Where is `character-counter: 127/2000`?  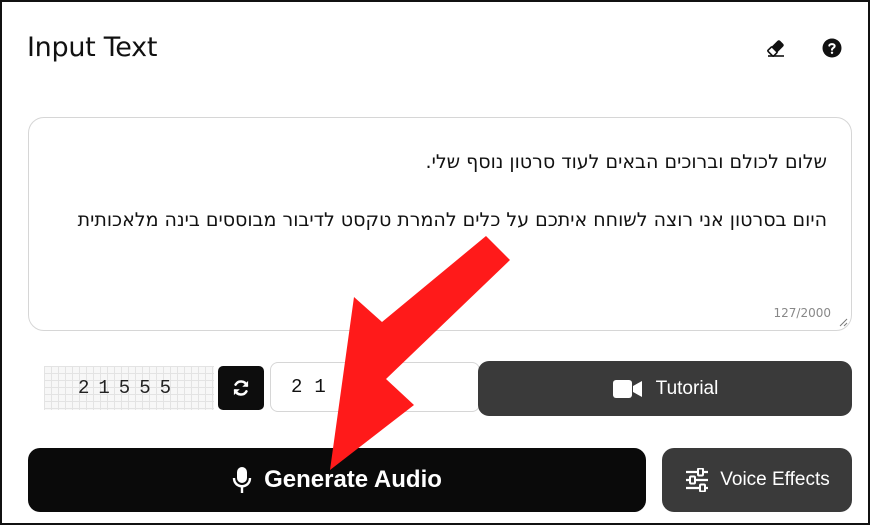
character-counter: 127/2000 is located at coordinates (802, 313).